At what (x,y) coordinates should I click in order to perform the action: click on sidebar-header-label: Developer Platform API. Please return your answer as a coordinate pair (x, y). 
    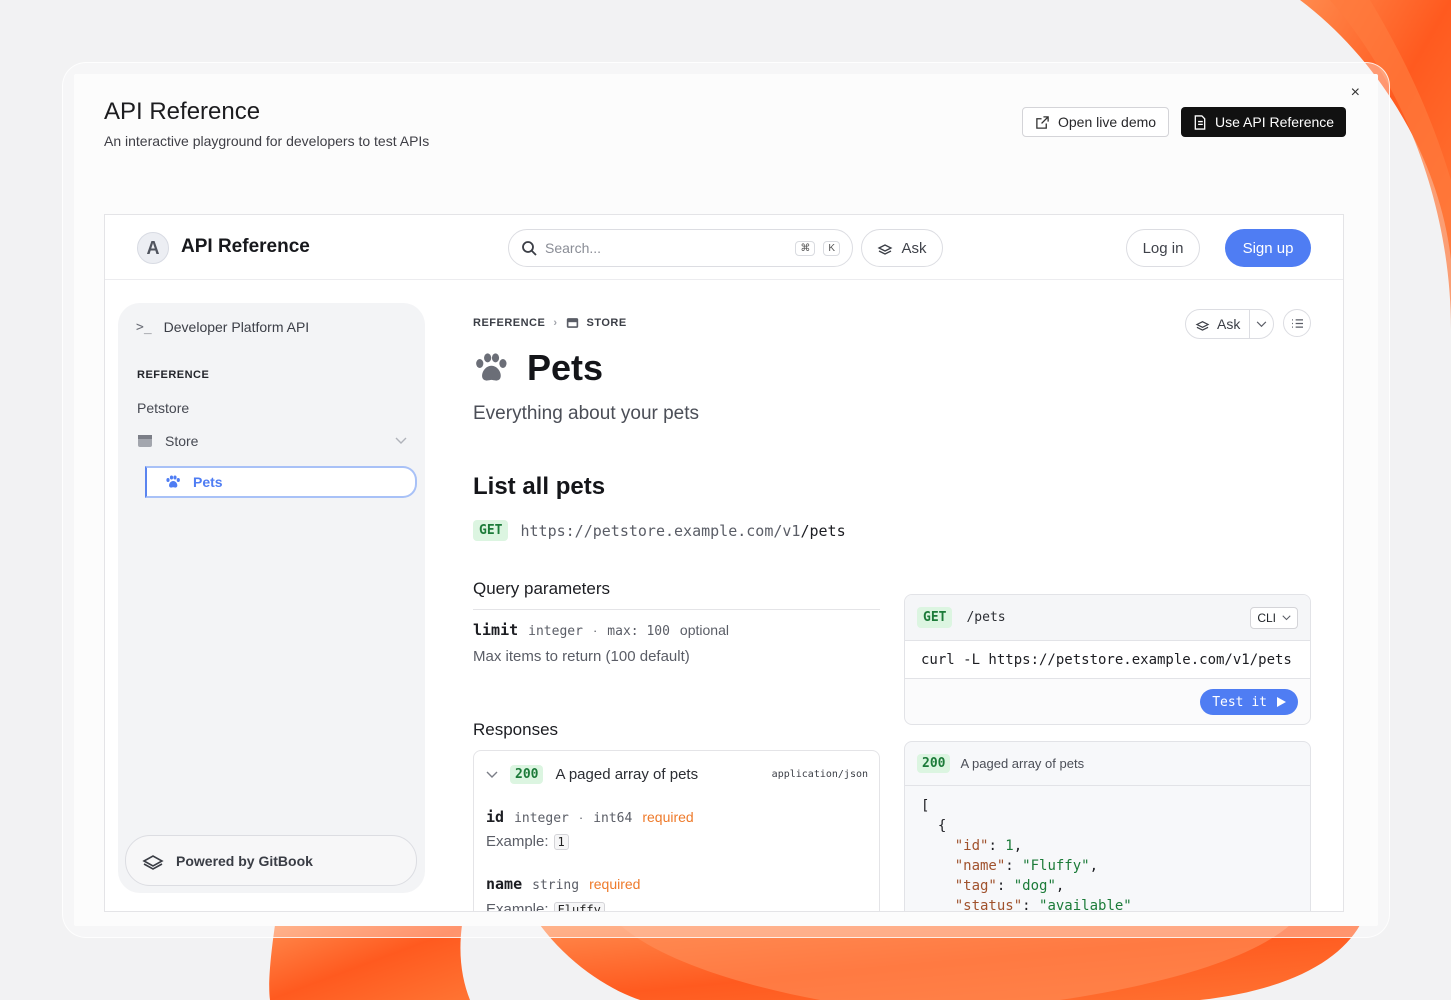
    Looking at the image, I should click on (236, 327).